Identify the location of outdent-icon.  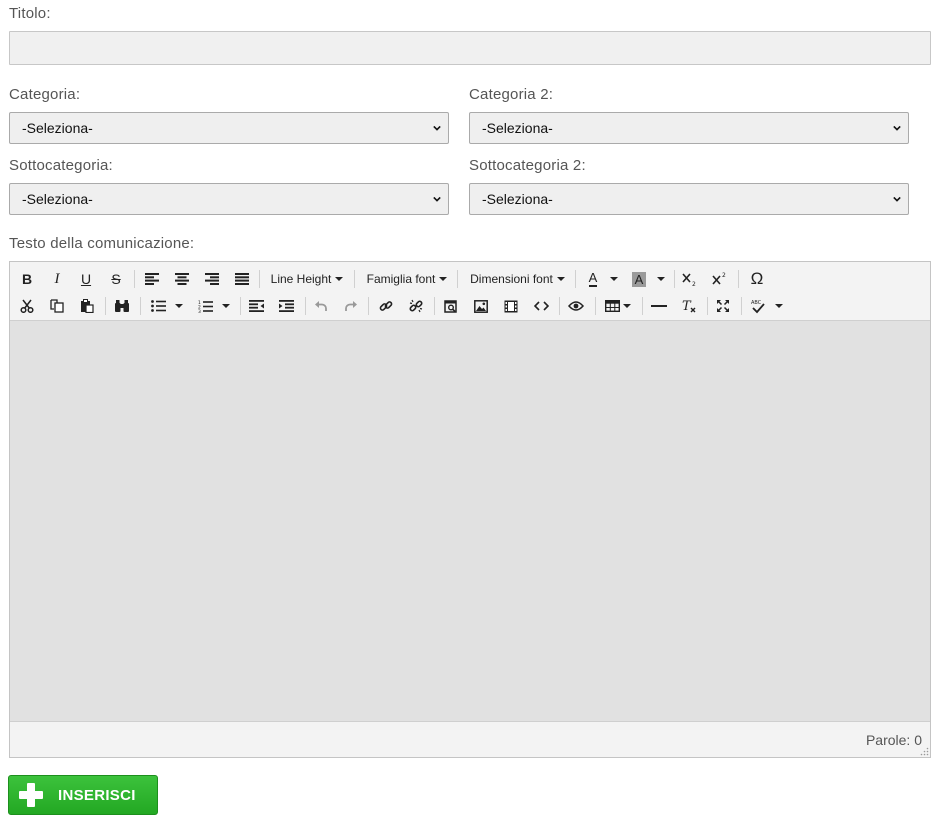
(256, 306).